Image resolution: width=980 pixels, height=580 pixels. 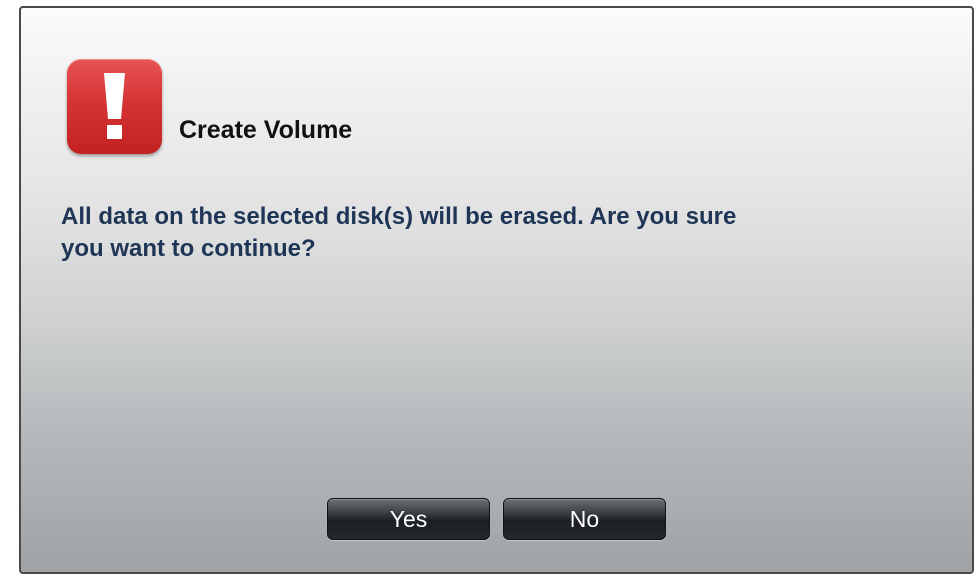 I want to click on yes-button: Yes, so click(x=408, y=519).